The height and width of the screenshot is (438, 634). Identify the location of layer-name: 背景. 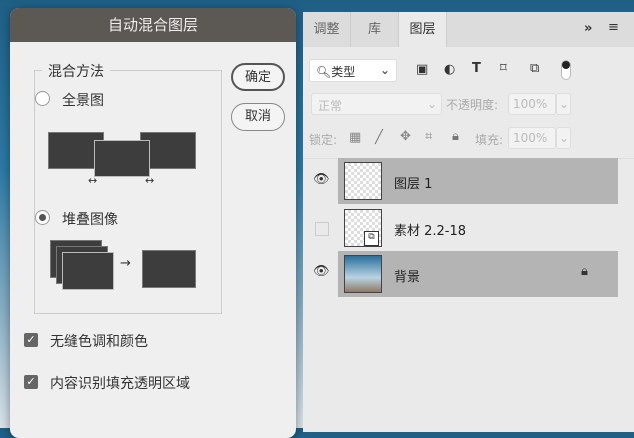
(407, 277).